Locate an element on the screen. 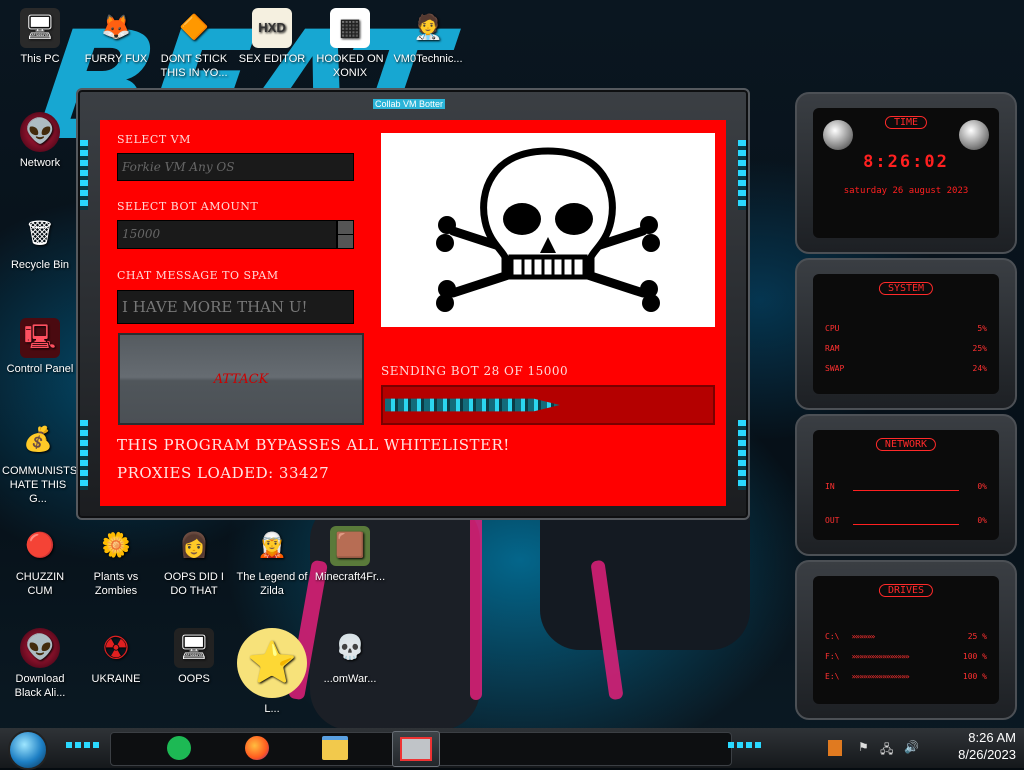  taskbar-led is located at coordinates (84, 745).